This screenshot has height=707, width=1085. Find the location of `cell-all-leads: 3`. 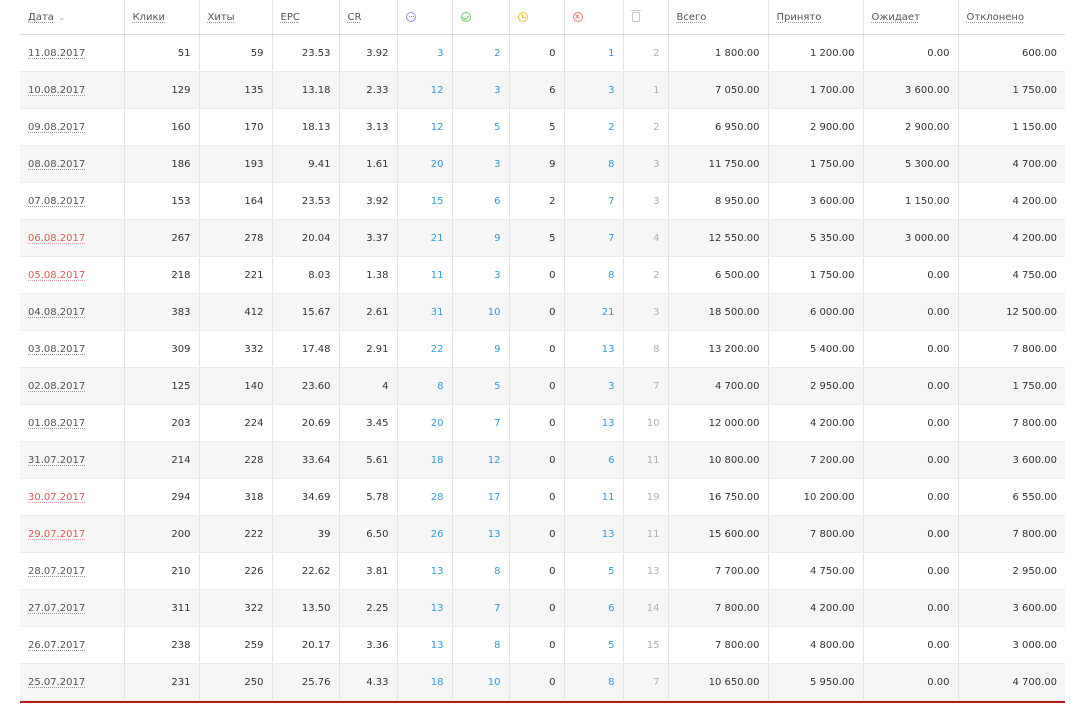

cell-all-leads: 3 is located at coordinates (424, 53).